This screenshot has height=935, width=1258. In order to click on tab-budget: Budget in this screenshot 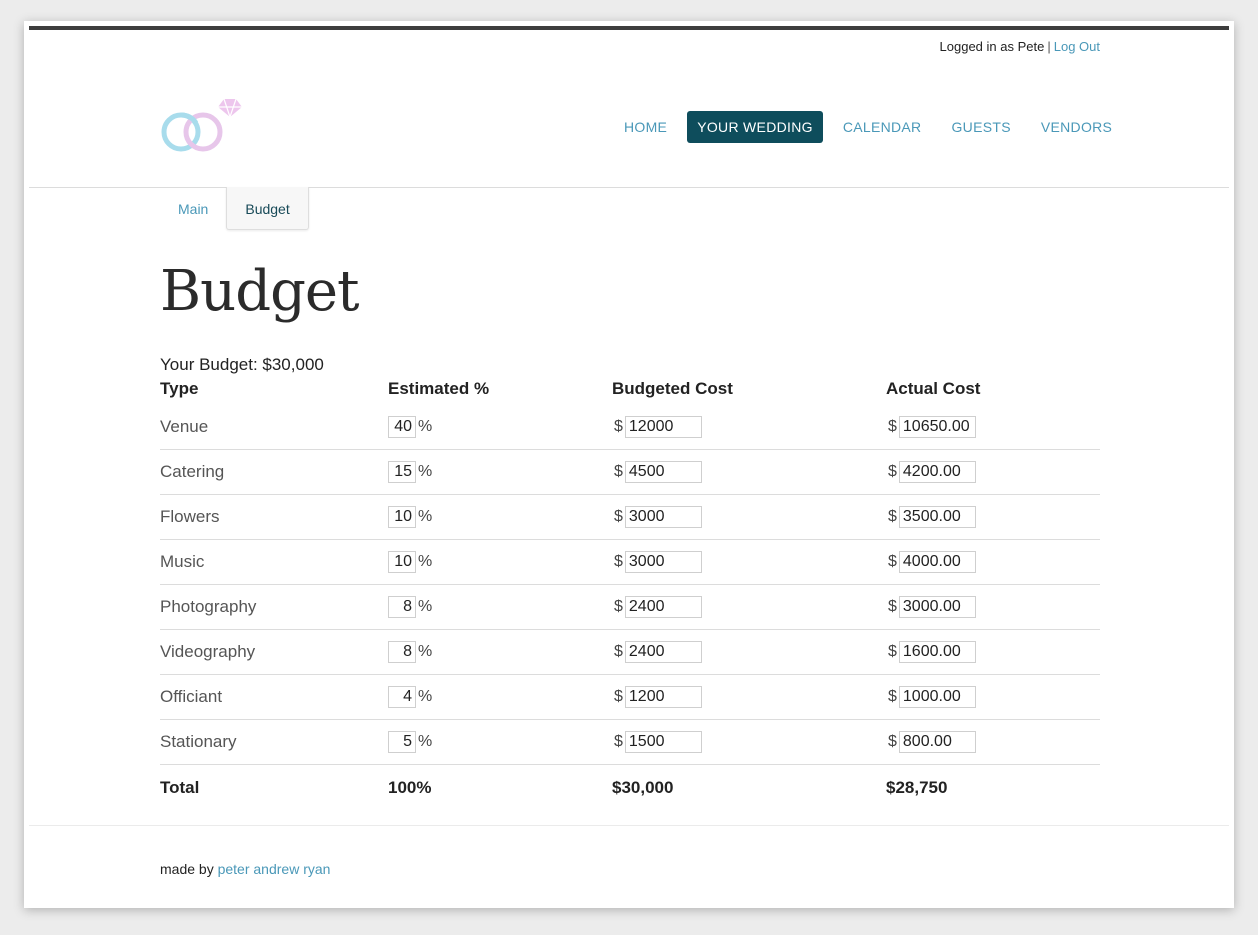, I will do `click(267, 208)`.